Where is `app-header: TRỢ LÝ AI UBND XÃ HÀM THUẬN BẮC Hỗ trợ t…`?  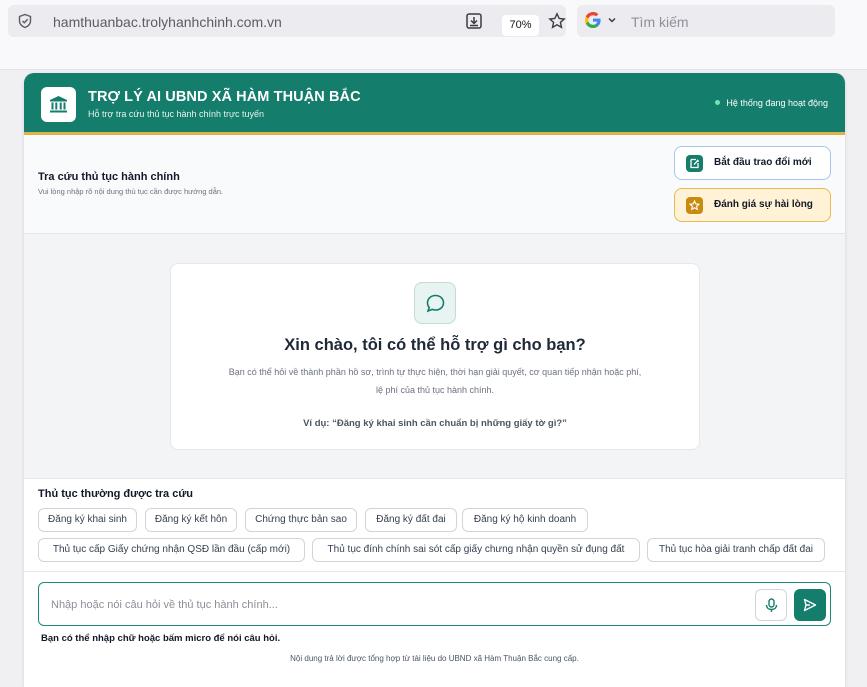 app-header: TRỢ LÝ AI UBND XÃ HÀM THUẬN BẮC Hỗ trợ t… is located at coordinates (434, 104).